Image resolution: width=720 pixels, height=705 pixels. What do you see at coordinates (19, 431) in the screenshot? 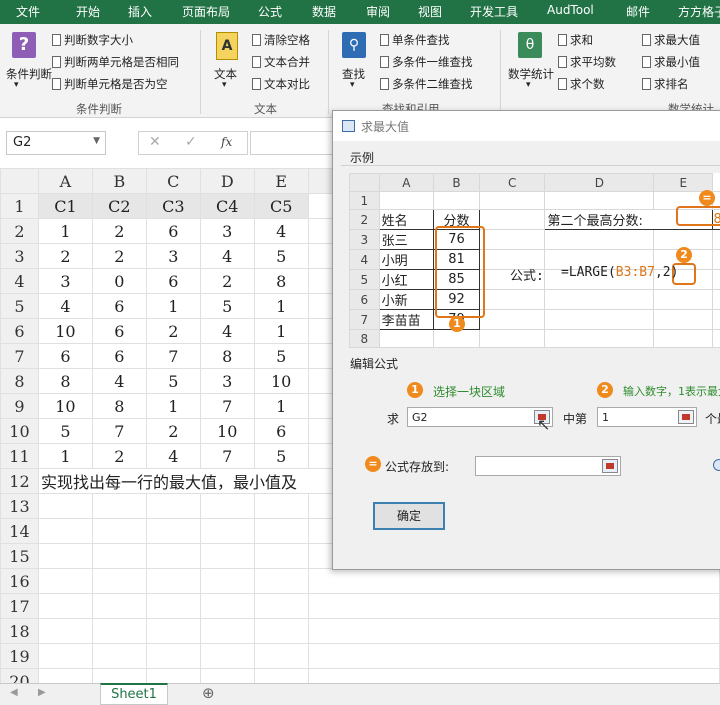
I see `row-header: 10` at bounding box center [19, 431].